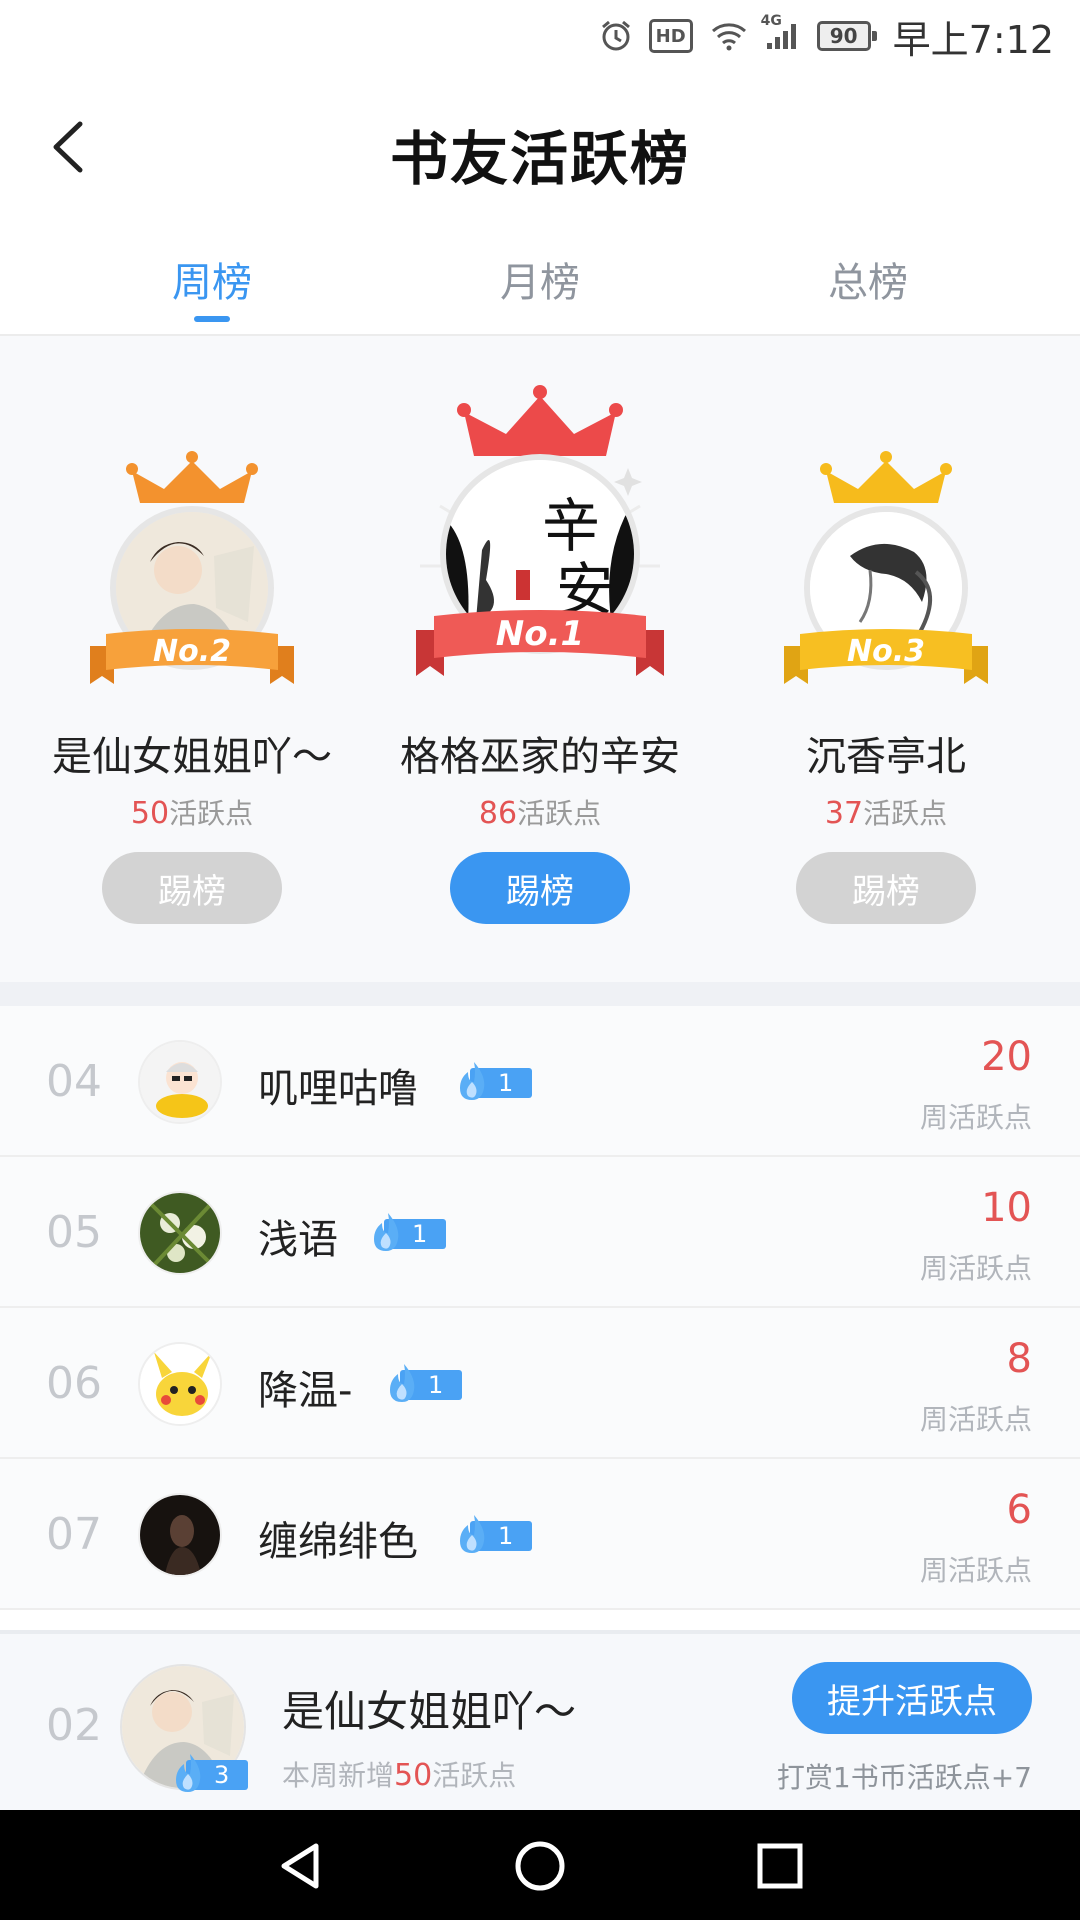  What do you see at coordinates (74, 1725) in the screenshot?
I see `my-rank-number: 02` at bounding box center [74, 1725].